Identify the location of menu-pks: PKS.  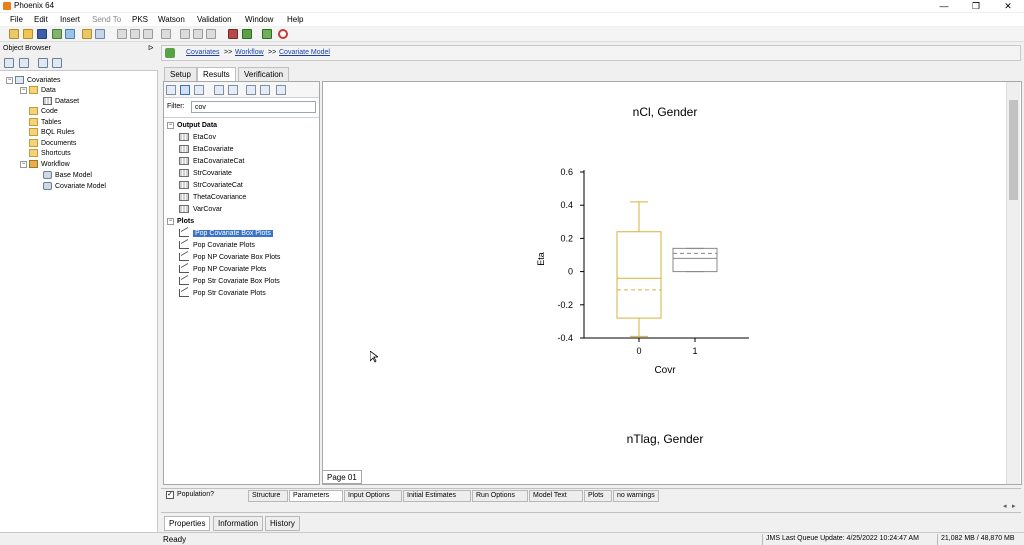
(140, 19).